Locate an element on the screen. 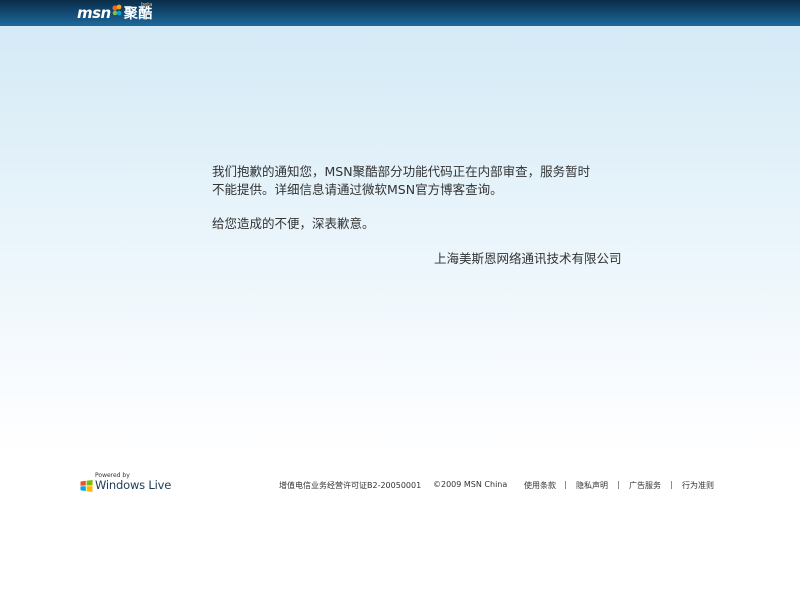  code-of-conduct-link: 行为准则 is located at coordinates (698, 485).